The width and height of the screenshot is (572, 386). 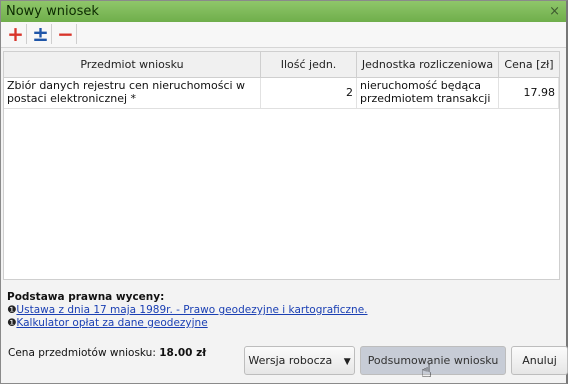 I want to click on dialog-title: Nowy wniosek, so click(x=52, y=11).